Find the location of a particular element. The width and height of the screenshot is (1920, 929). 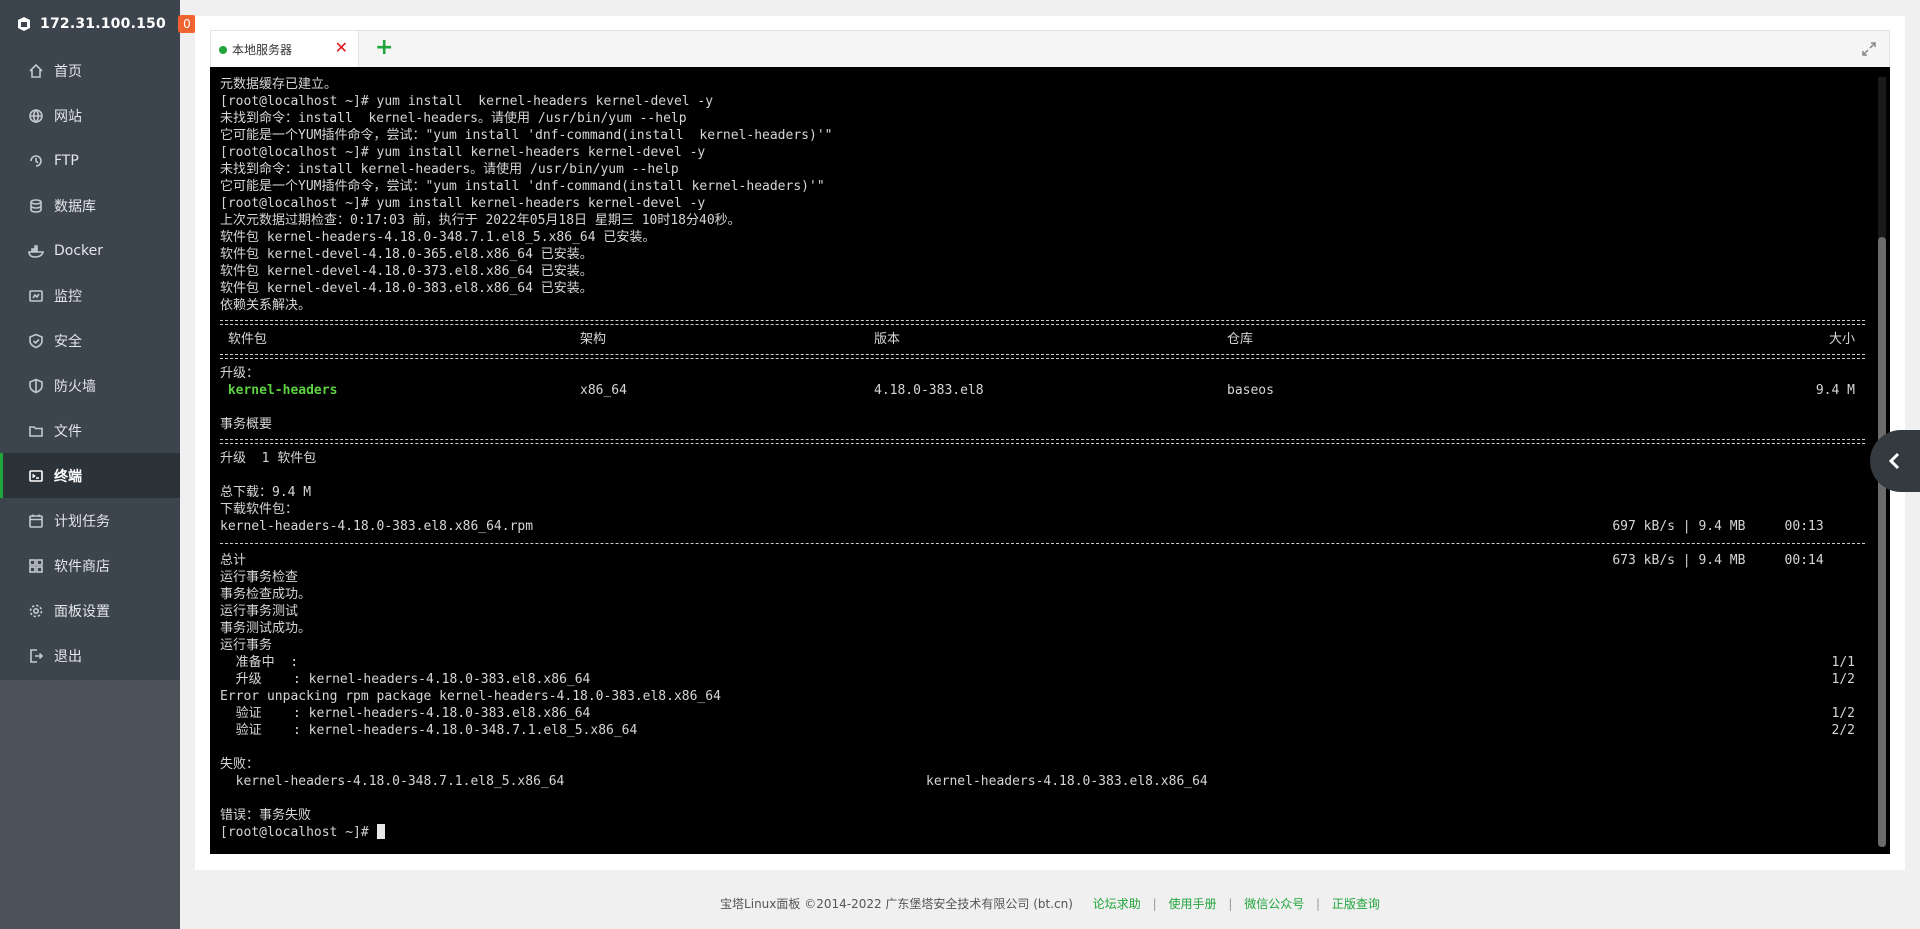

sidebar-item-10: 计划任务 is located at coordinates (90, 520).